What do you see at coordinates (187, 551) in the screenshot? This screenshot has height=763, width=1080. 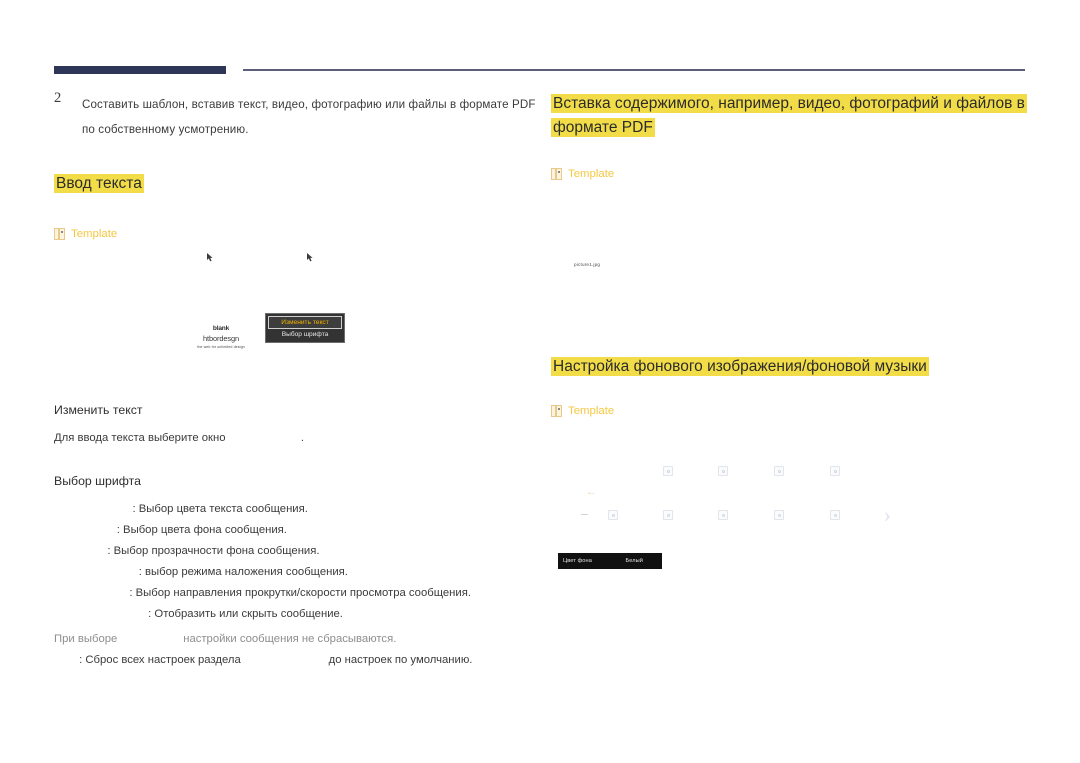 I see `font-option-line: : Выбор прозрачности фона сообщения.` at bounding box center [187, 551].